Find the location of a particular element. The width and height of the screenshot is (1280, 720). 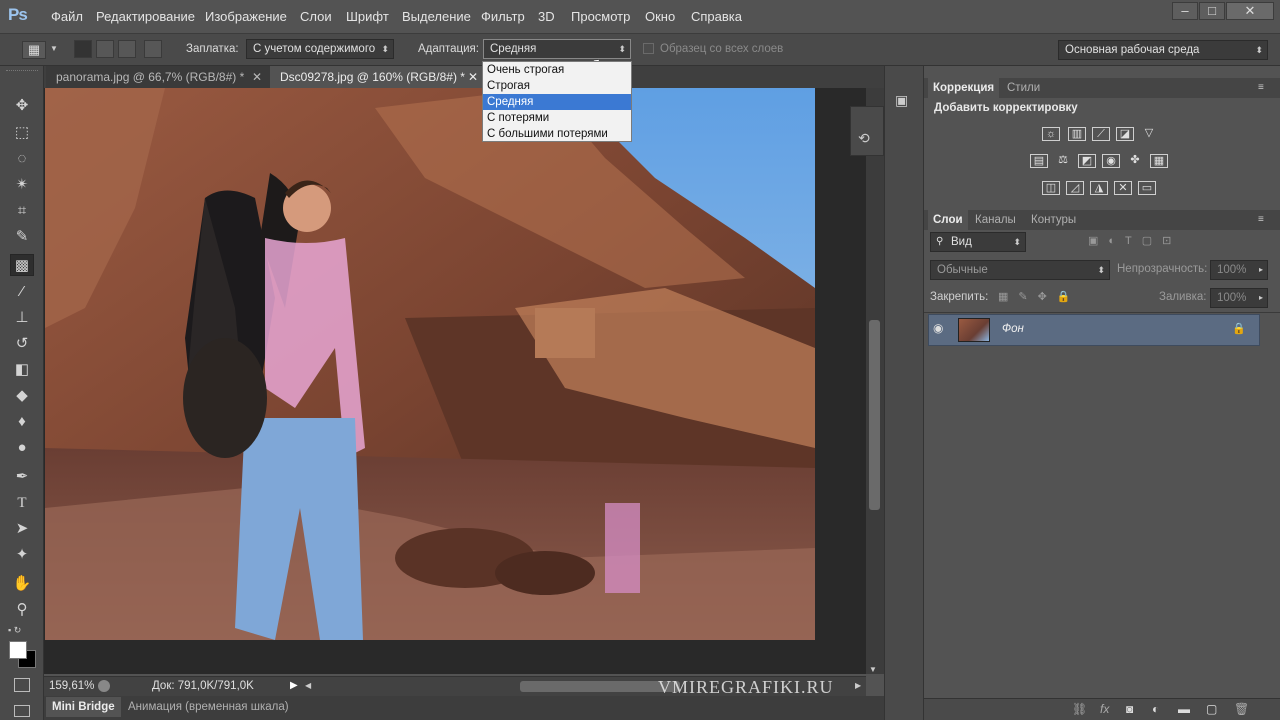

tab-adjustments: Коррекция is located at coordinates (964, 88).